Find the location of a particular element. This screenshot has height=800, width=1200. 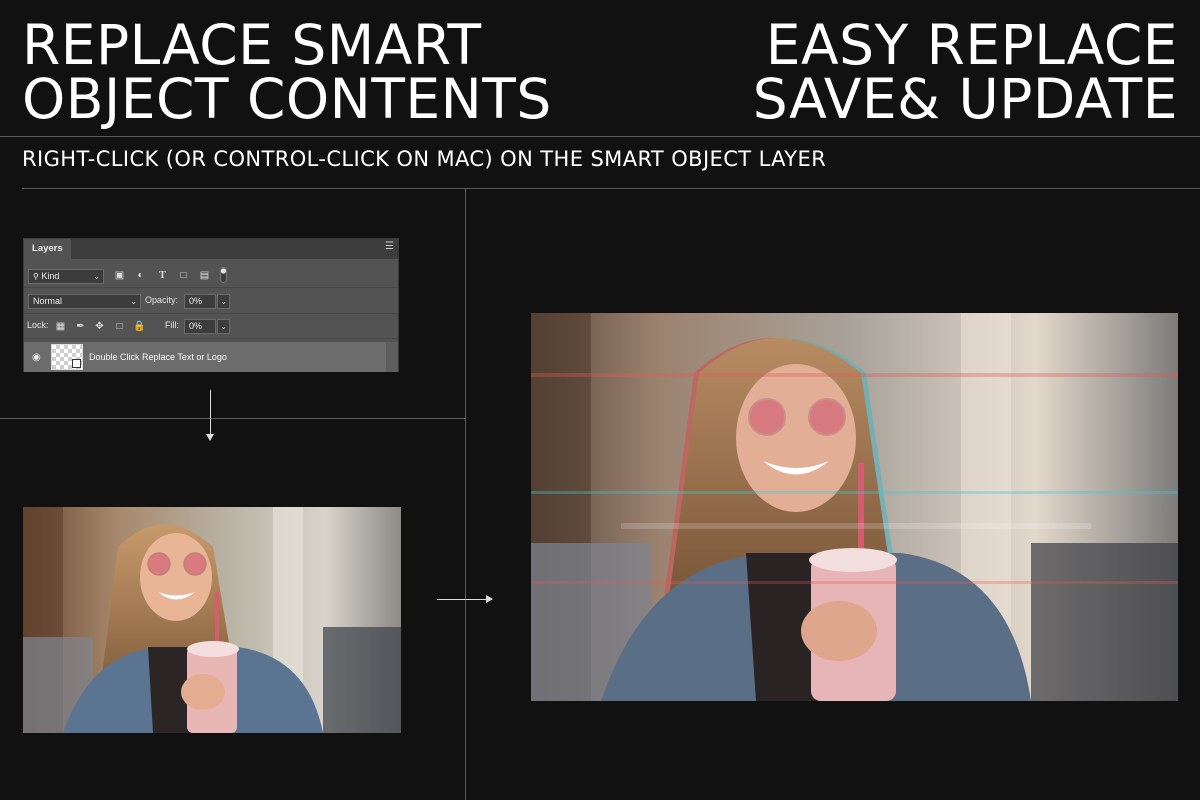

panel-tab-bar: Layers ☰ is located at coordinates (211, 249).